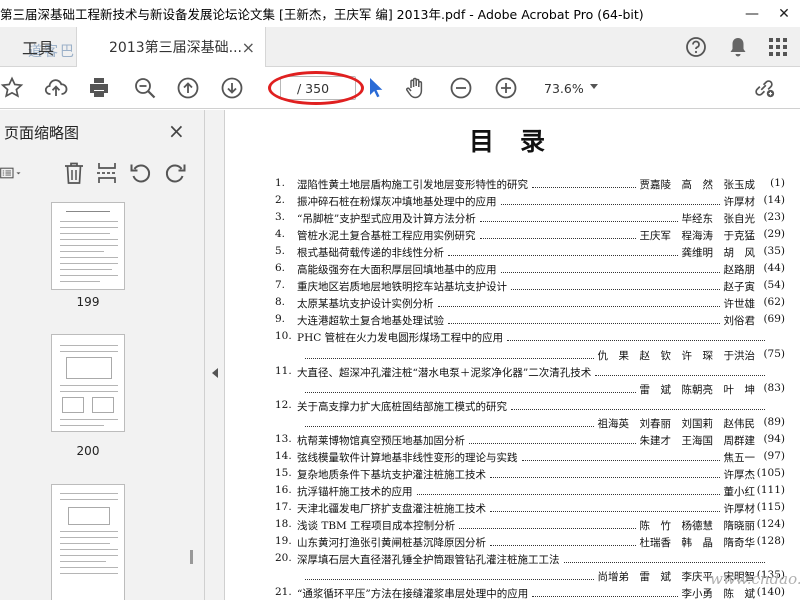 The height and width of the screenshot is (600, 800). I want to click on toc-page-number: (14), so click(774, 200).